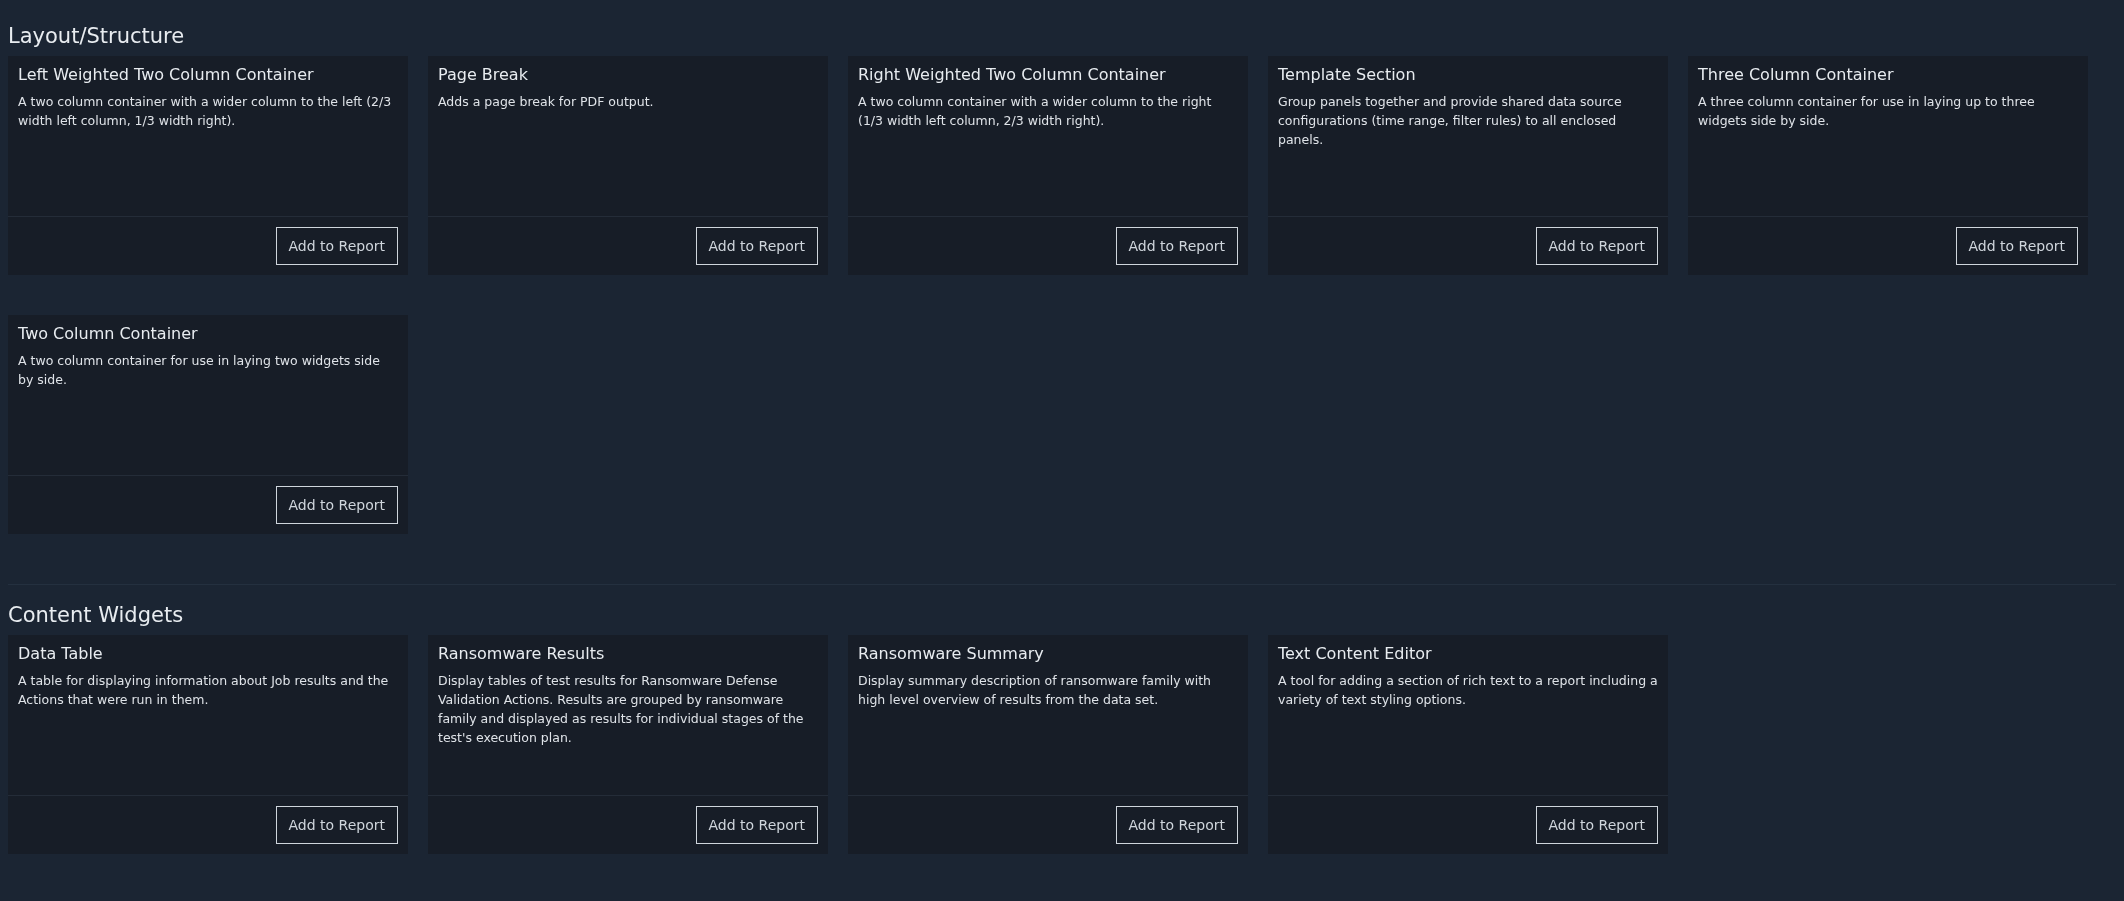  What do you see at coordinates (621, 709) in the screenshot?
I see `widget-description: Display tables of test results for Ransomware Defense Validation Actions. Results are grouped by ransomware family and displayed as results for individual stages of the test's execution plan.` at bounding box center [621, 709].